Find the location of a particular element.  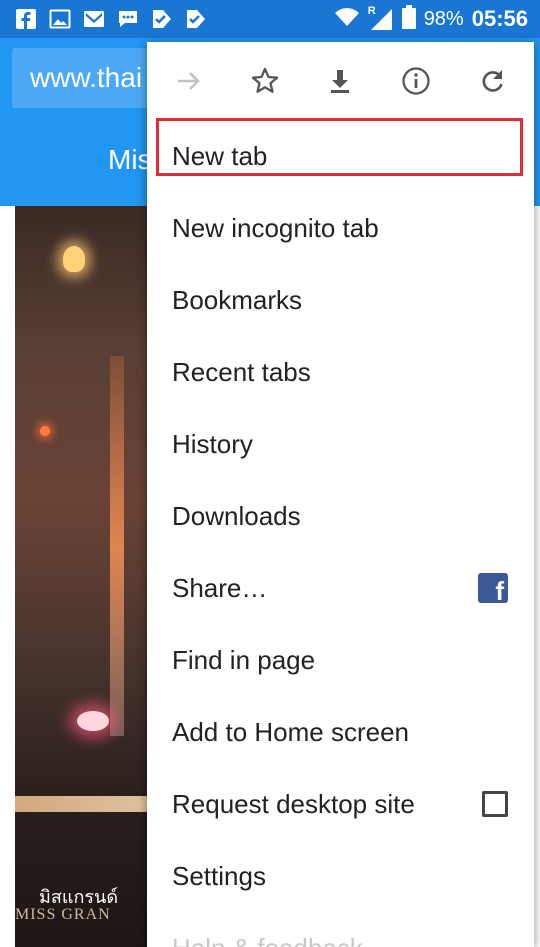

battery-icon is located at coordinates (408, 19).